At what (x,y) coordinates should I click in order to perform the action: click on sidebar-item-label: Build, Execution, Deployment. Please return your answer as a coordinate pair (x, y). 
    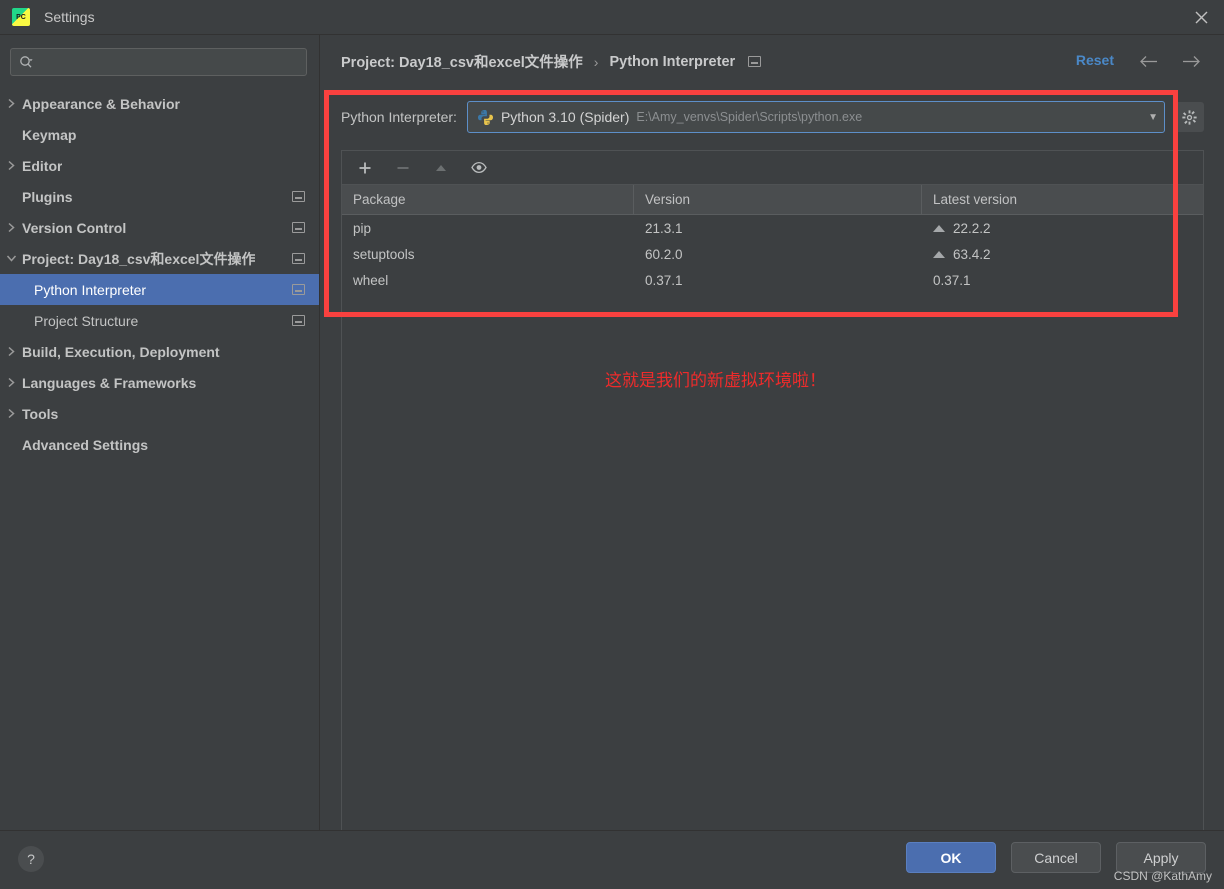
    Looking at the image, I should click on (121, 351).